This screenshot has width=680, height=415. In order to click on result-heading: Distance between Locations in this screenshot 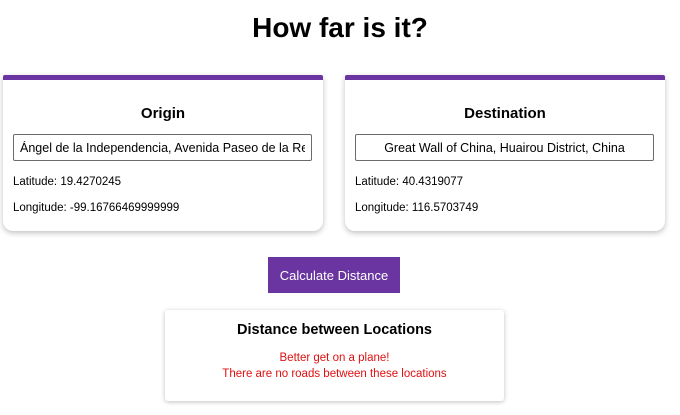, I will do `click(334, 330)`.